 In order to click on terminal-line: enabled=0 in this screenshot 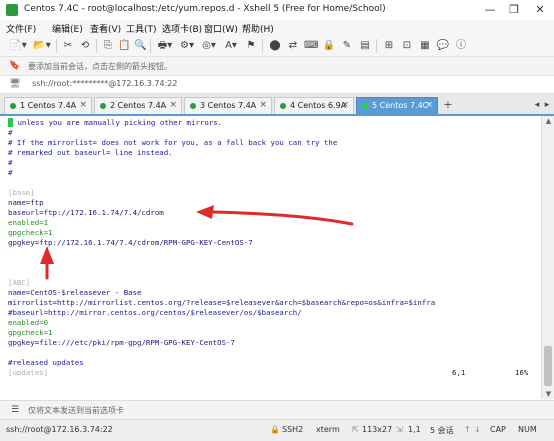, I will do `click(28, 322)`.